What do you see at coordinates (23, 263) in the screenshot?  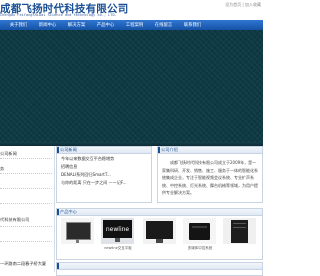 I see `left-address: 一环路南二段春子桥大厦` at bounding box center [23, 263].